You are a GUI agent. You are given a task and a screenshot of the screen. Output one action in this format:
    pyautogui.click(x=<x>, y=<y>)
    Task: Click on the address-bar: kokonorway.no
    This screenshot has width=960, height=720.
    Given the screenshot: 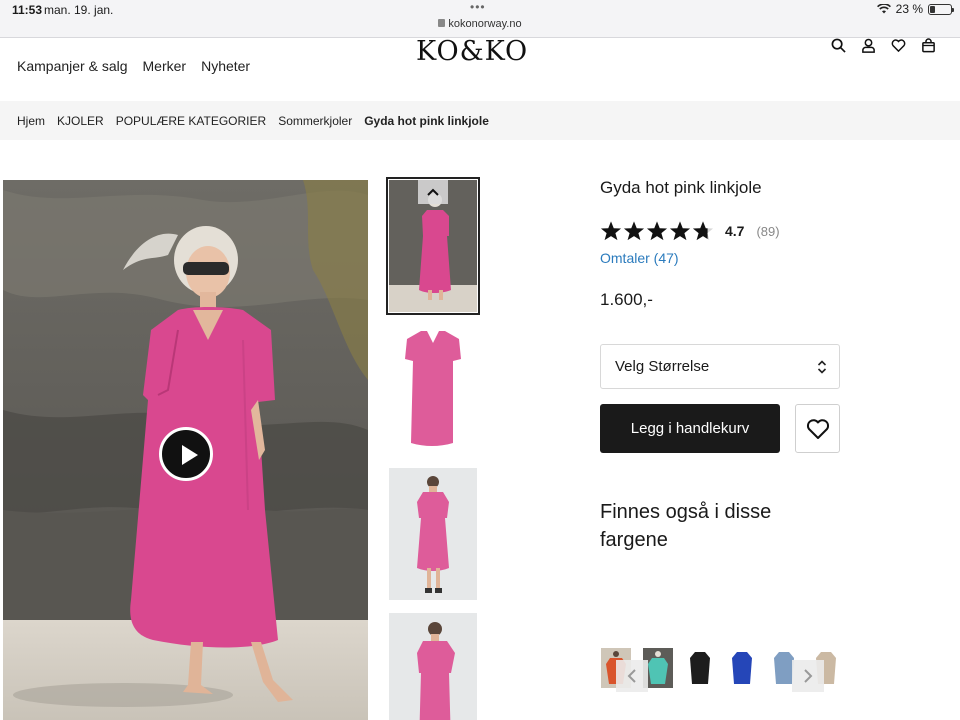 What is the action you would take?
    pyautogui.click(x=480, y=24)
    